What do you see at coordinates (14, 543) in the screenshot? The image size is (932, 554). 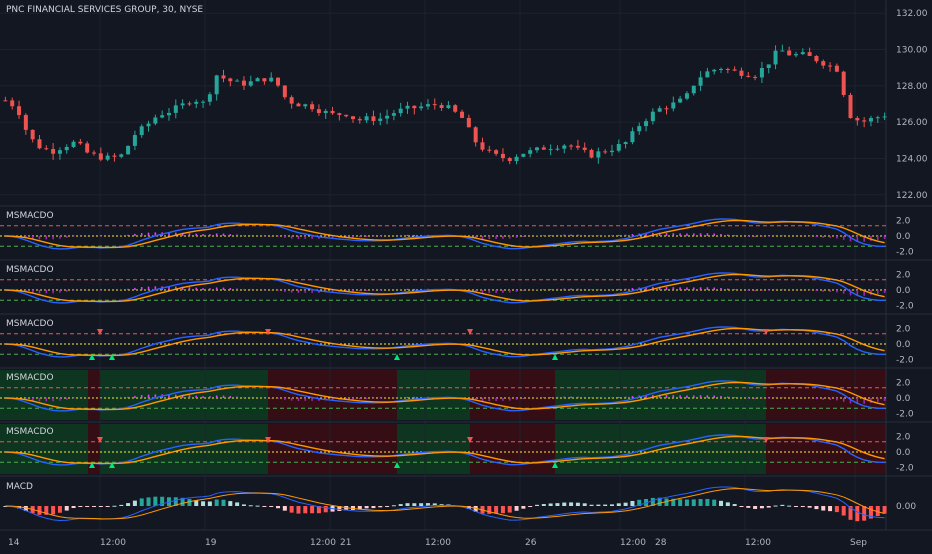 I see `time-axis-label: 14` at bounding box center [14, 543].